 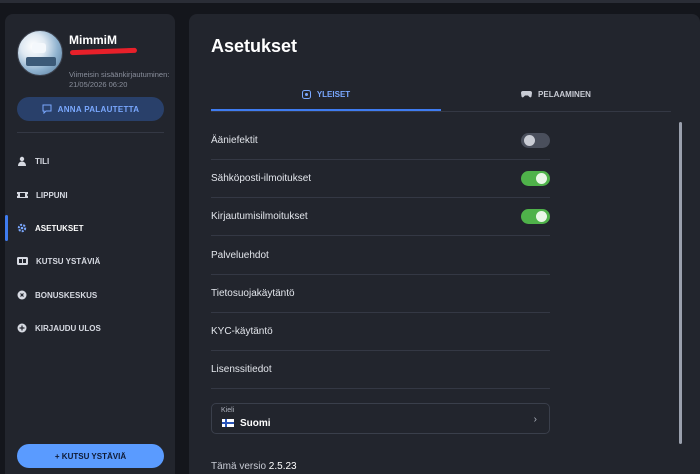 What do you see at coordinates (282, 466) in the screenshot?
I see `version-number: 2.5.23` at bounding box center [282, 466].